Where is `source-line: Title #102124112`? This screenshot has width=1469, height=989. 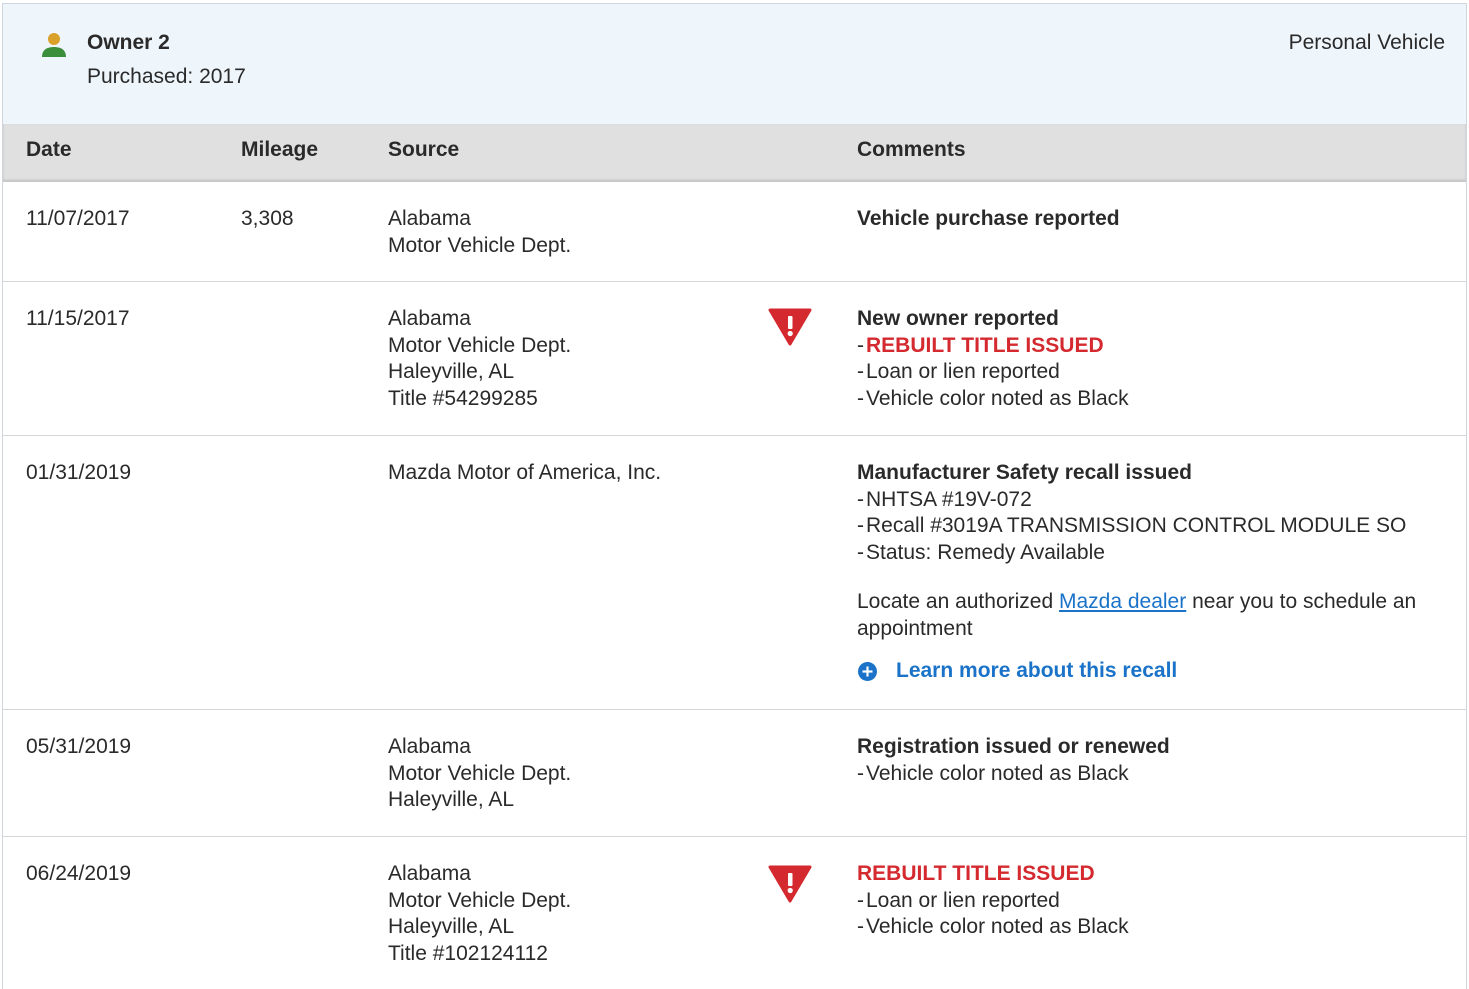
source-line: Title #102124112 is located at coordinates (468, 953).